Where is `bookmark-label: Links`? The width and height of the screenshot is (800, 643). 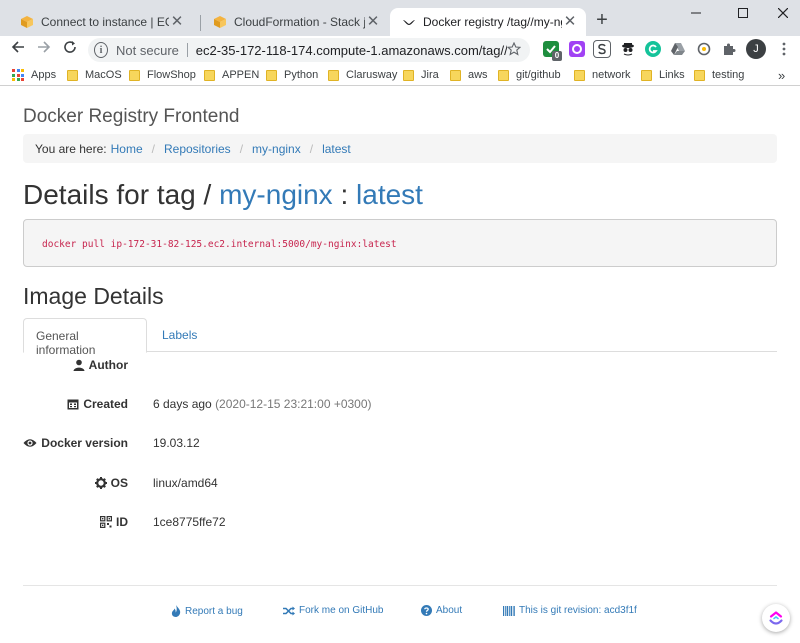
bookmark-label: Links is located at coordinates (672, 75).